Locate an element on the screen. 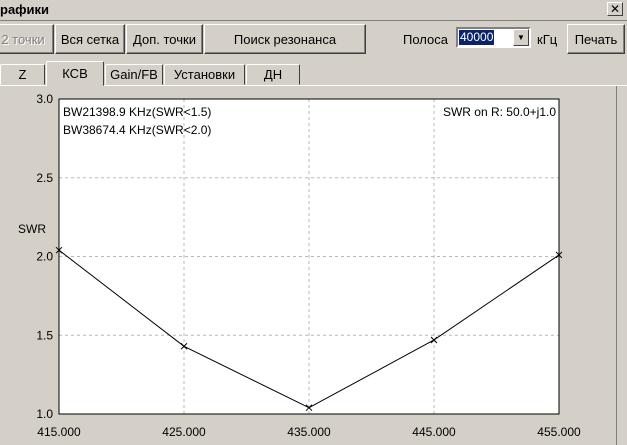  tab-z: Z is located at coordinates (22, 74).